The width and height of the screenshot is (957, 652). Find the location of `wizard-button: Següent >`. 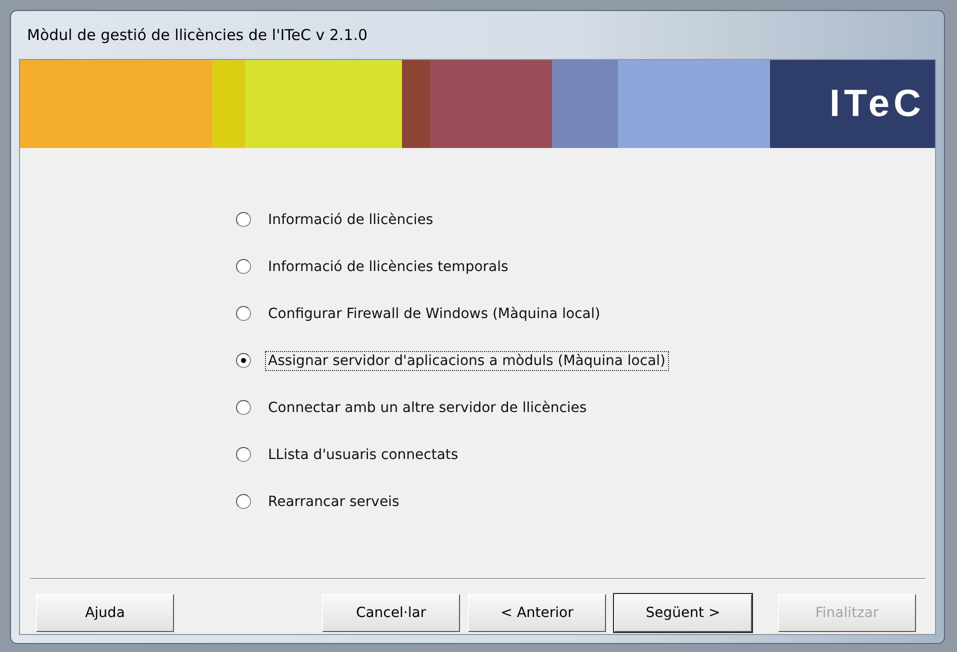

wizard-button: Següent > is located at coordinates (683, 613).